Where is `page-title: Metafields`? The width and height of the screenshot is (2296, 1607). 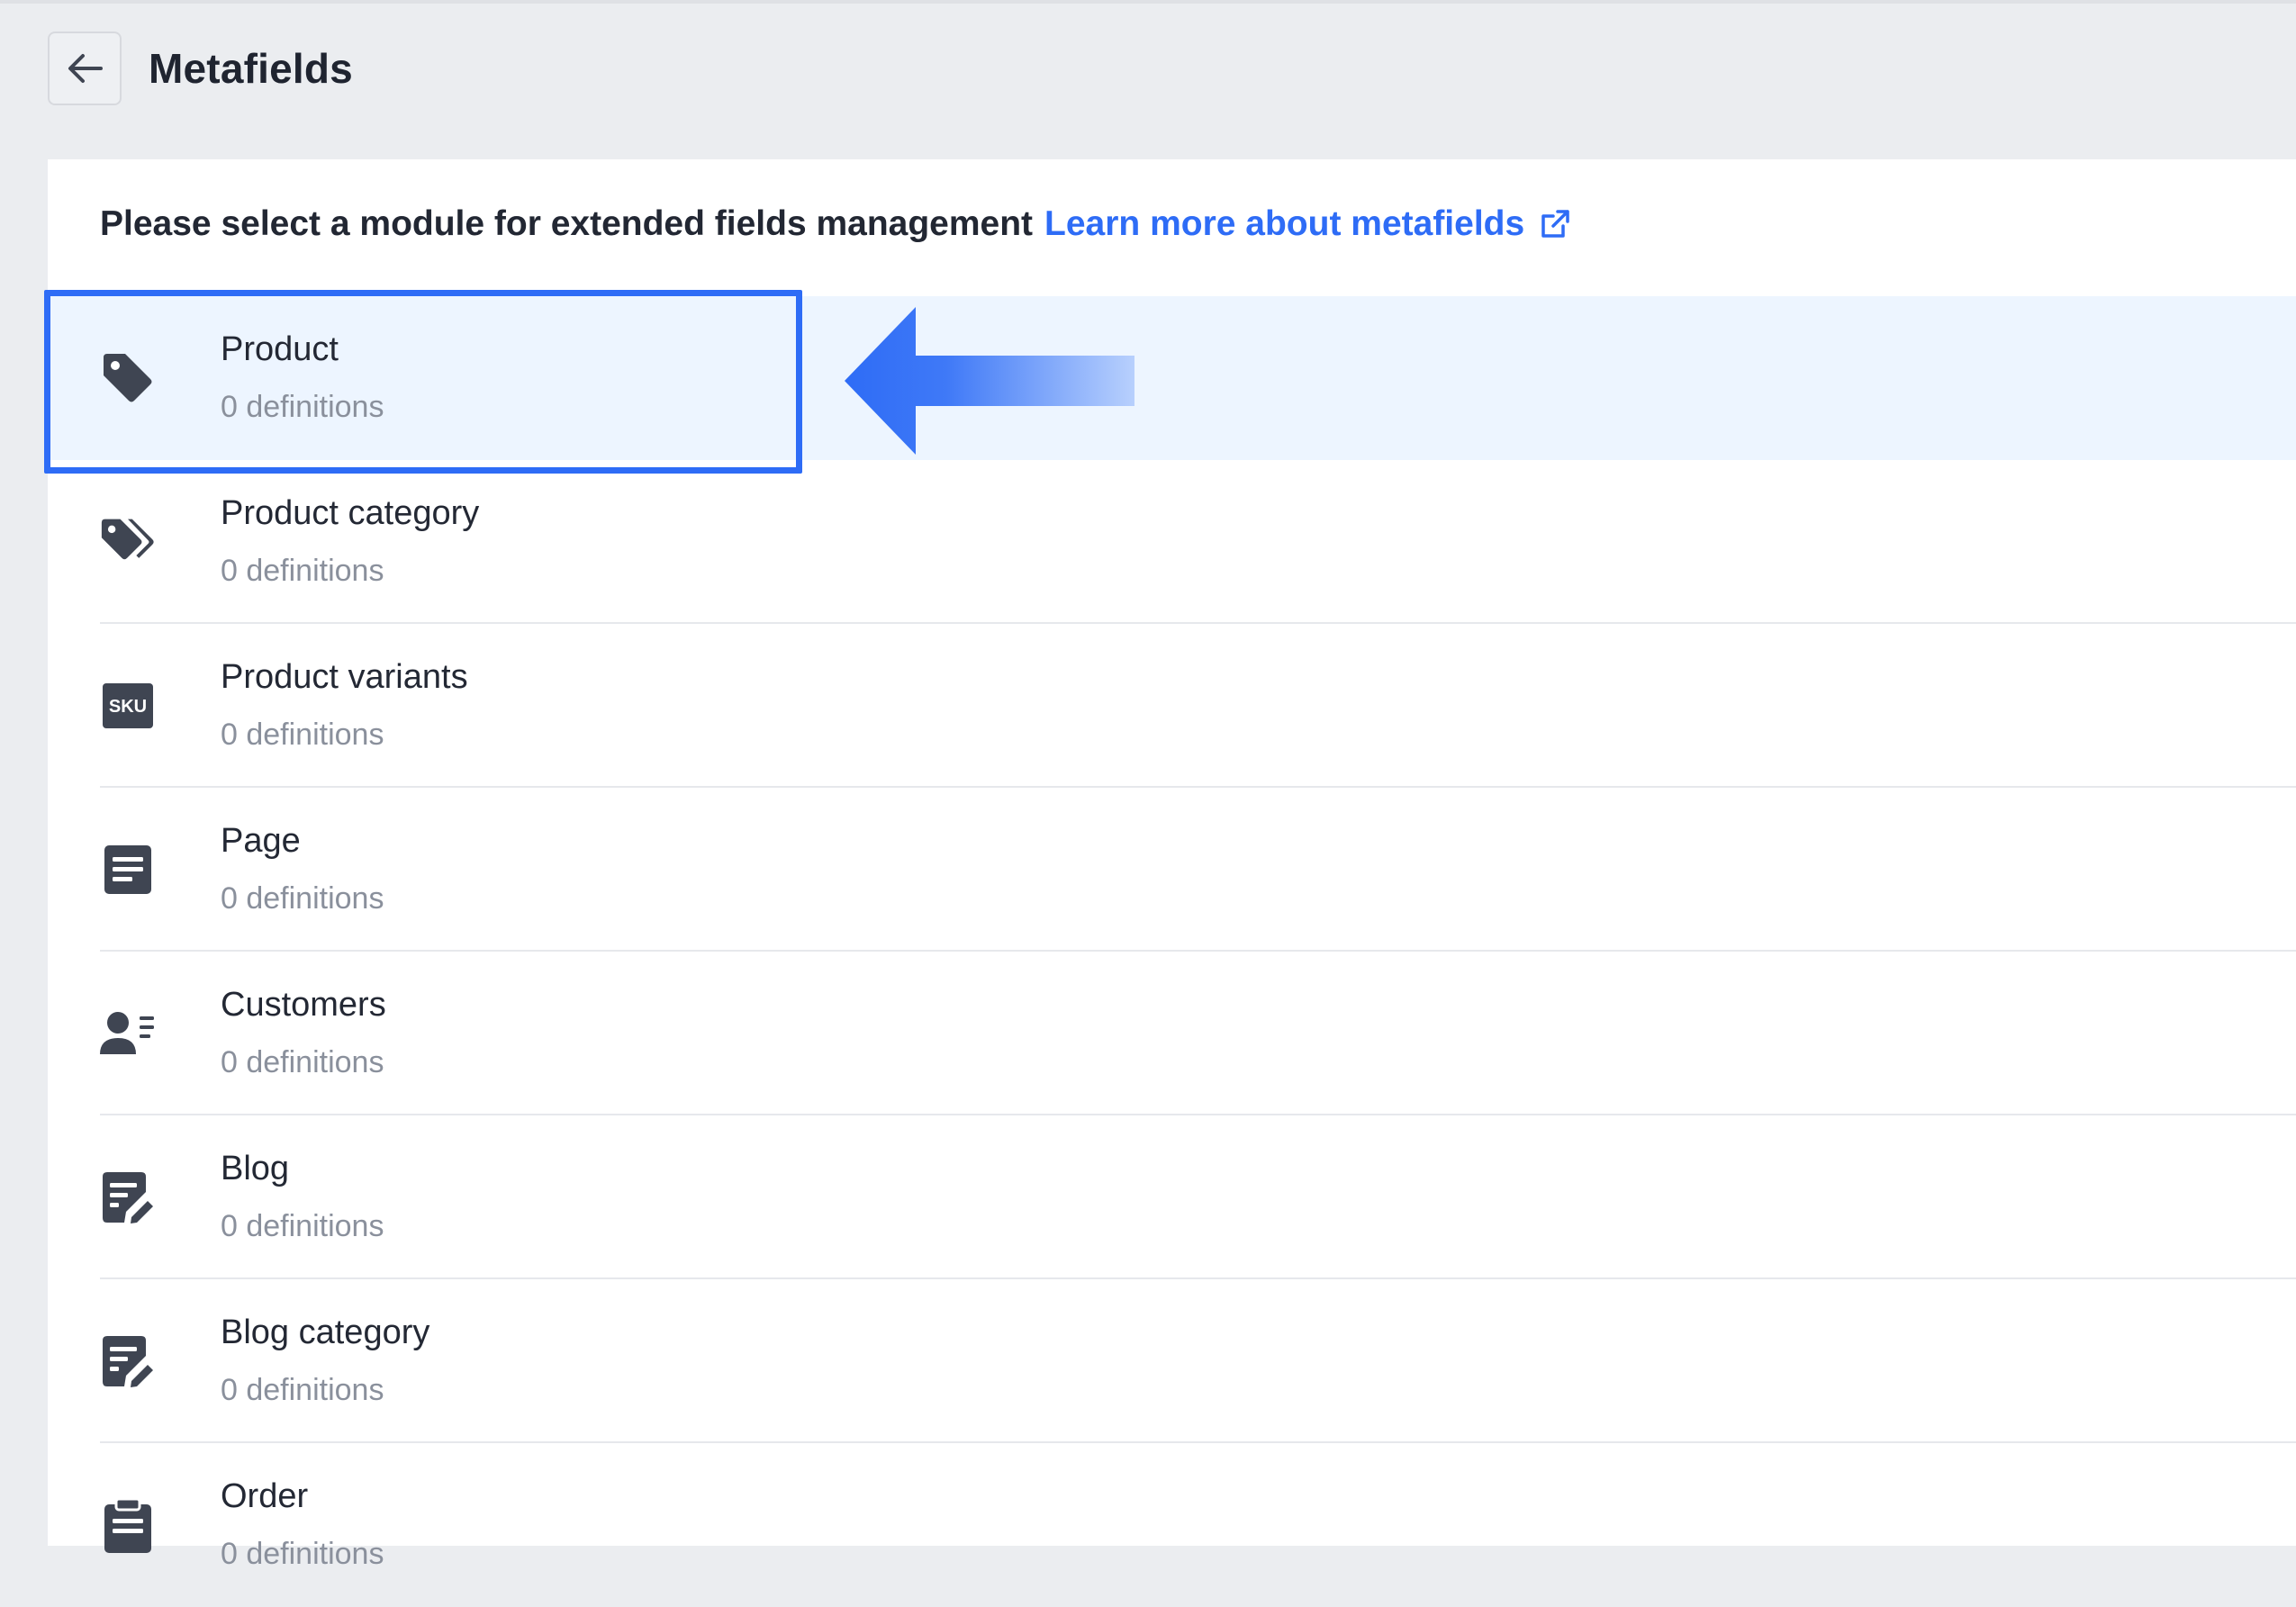 page-title: Metafields is located at coordinates (251, 68).